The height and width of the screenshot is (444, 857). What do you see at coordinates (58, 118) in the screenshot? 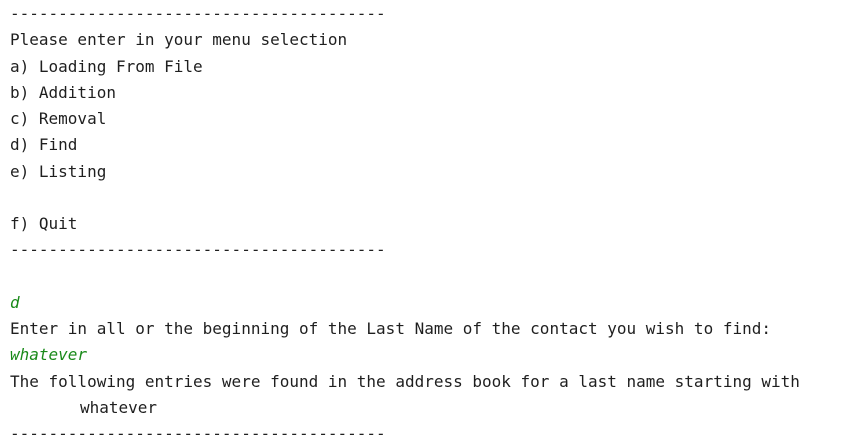
I see `menu-item-removal: c) Removal` at bounding box center [58, 118].